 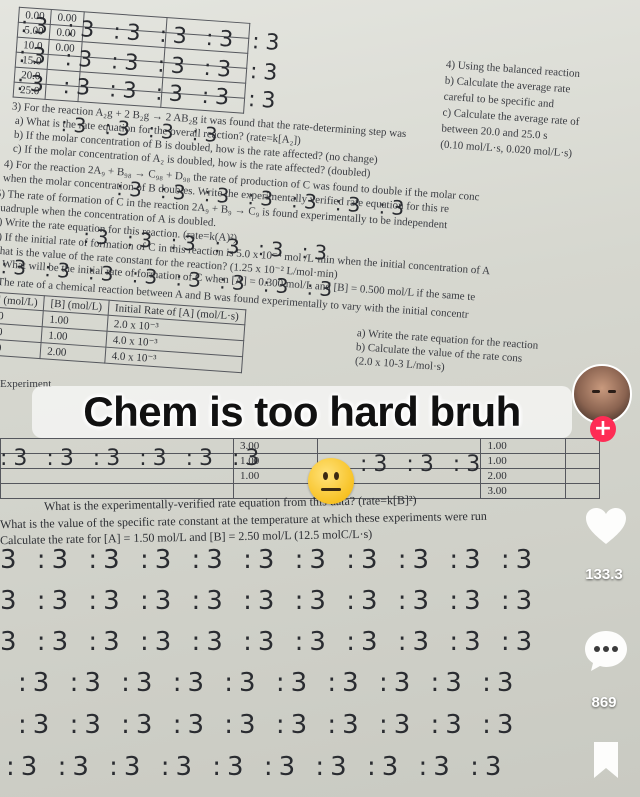 I want to click on right-note: (0.10 mol/L·s, 0.020 mol/L·s), so click(x=506, y=149).